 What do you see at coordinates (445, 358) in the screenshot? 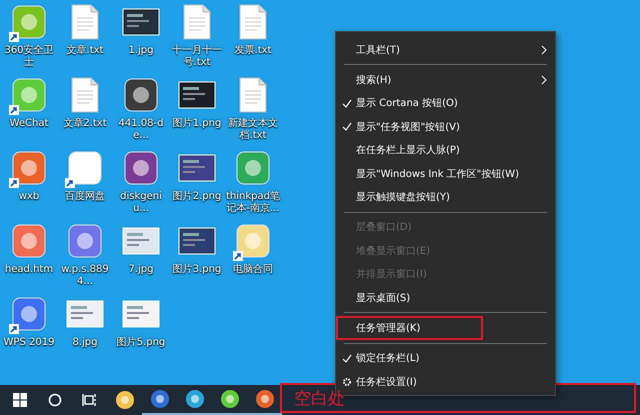
I see `menu-item: 锁定任务栏(L)` at bounding box center [445, 358].